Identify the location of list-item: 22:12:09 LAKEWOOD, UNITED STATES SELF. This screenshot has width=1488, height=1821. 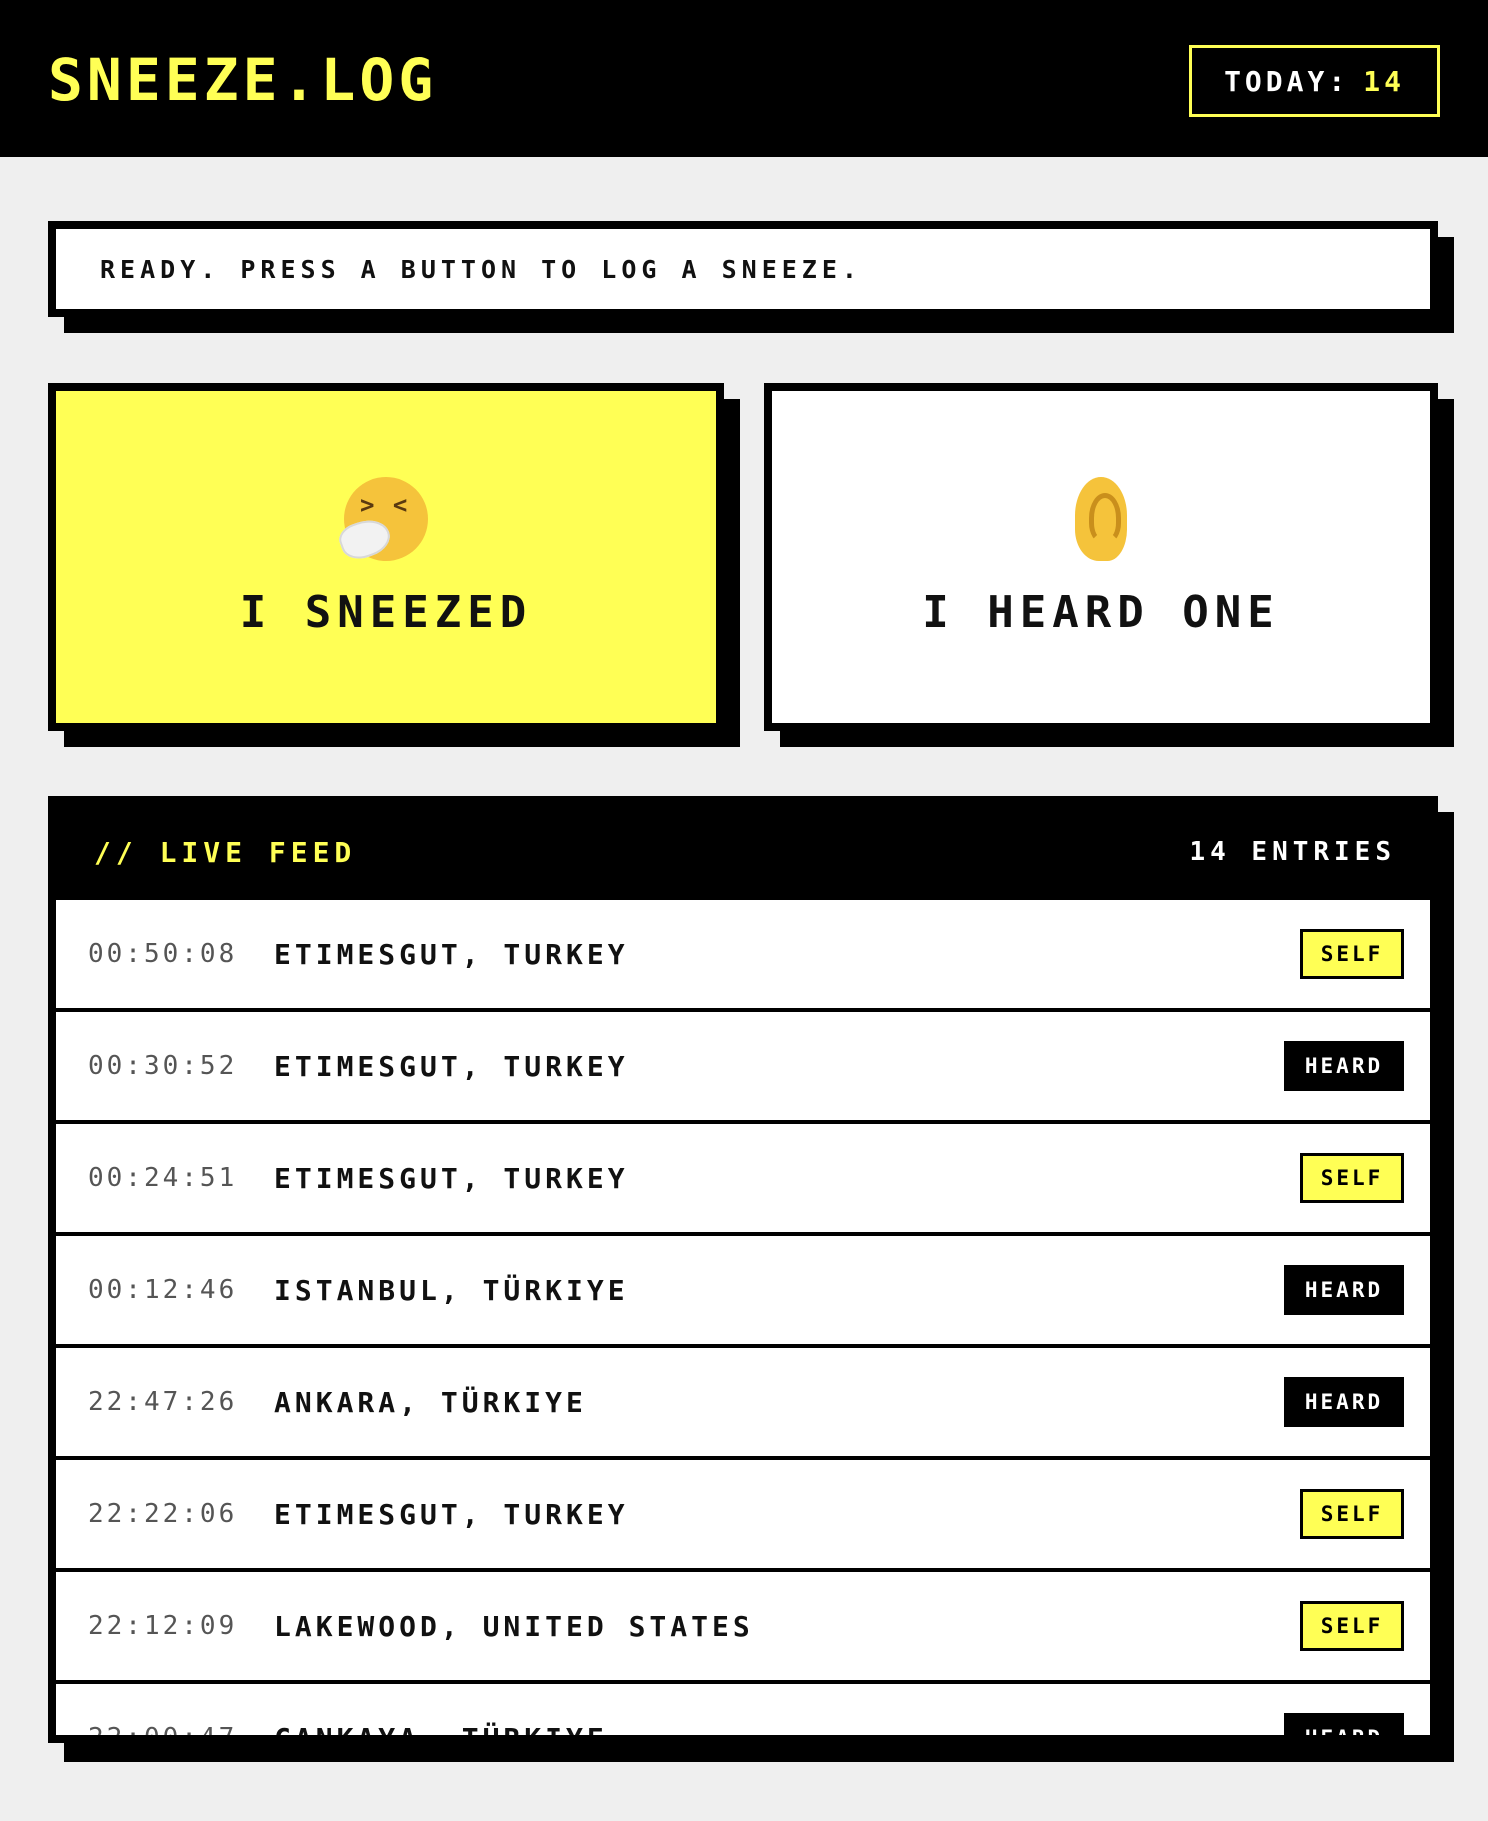
(743, 1628).